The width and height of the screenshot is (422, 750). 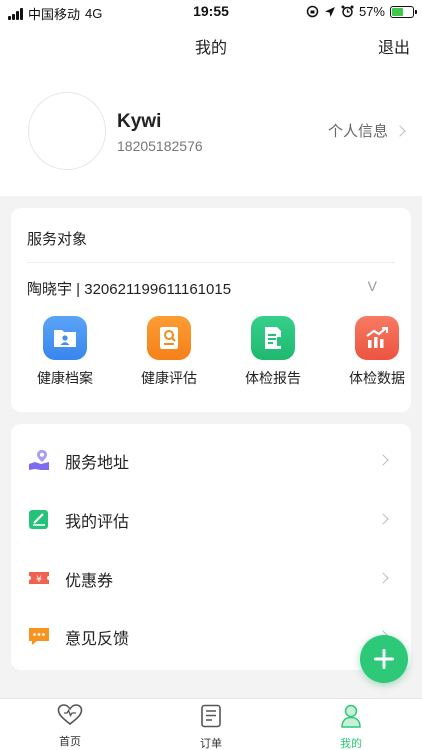 I want to click on service-item-health-assessment: 健康评估, so click(x=169, y=352).